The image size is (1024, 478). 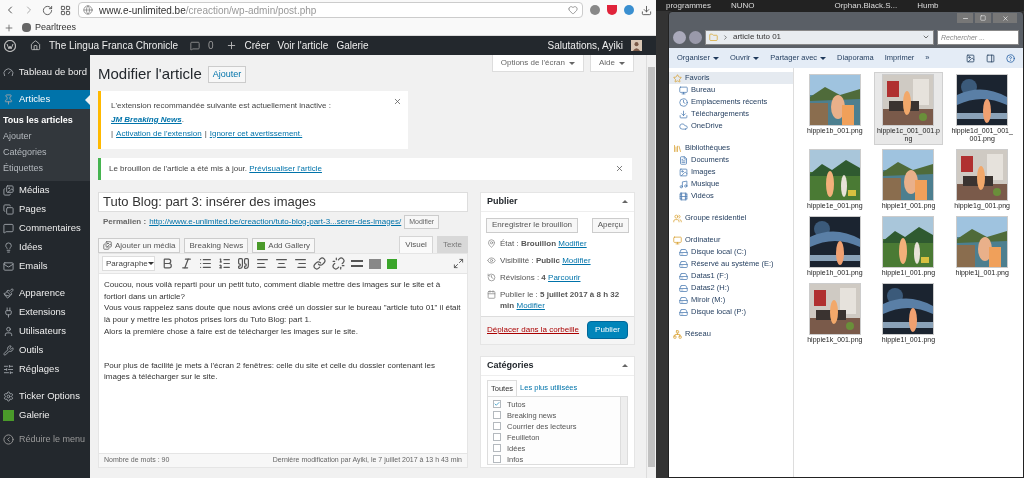 I want to click on add-new-button: Ajouter, so click(x=227, y=74).